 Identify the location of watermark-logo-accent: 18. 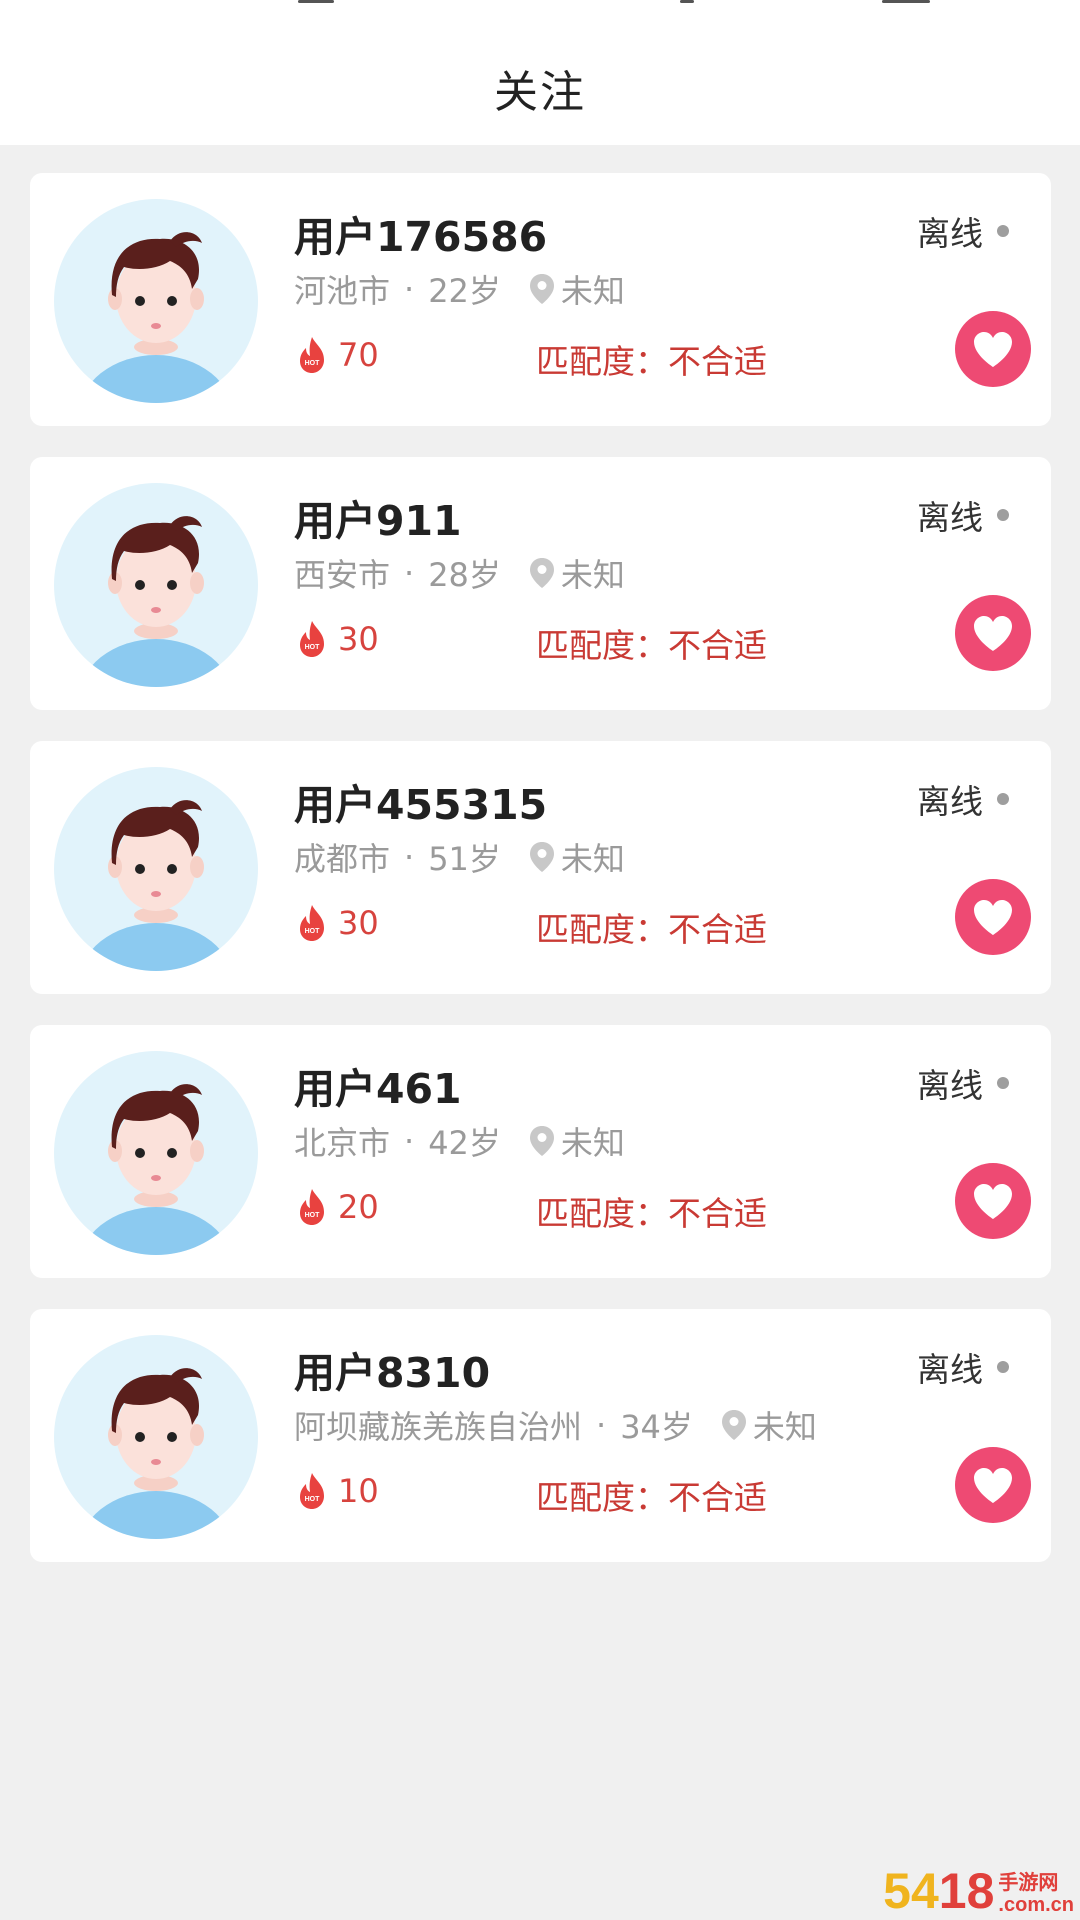
(966, 1891).